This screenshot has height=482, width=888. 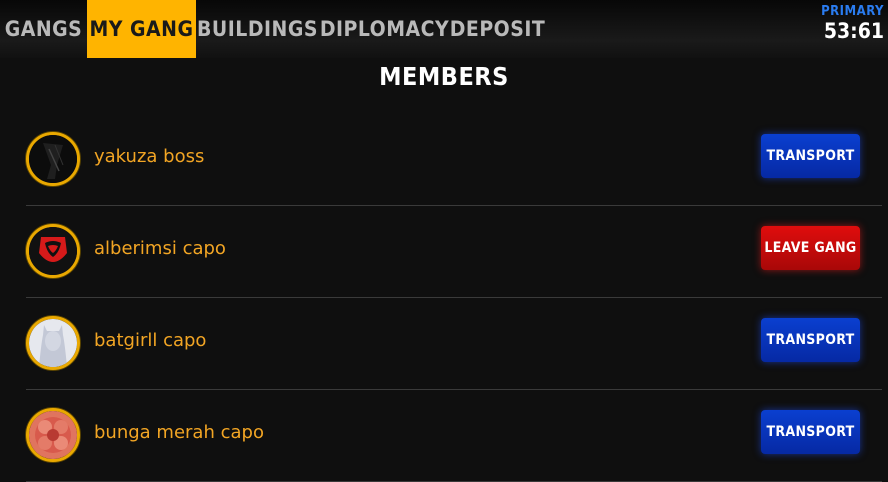 I want to click on tab-buildings: BUILDINGS, so click(x=257, y=29).